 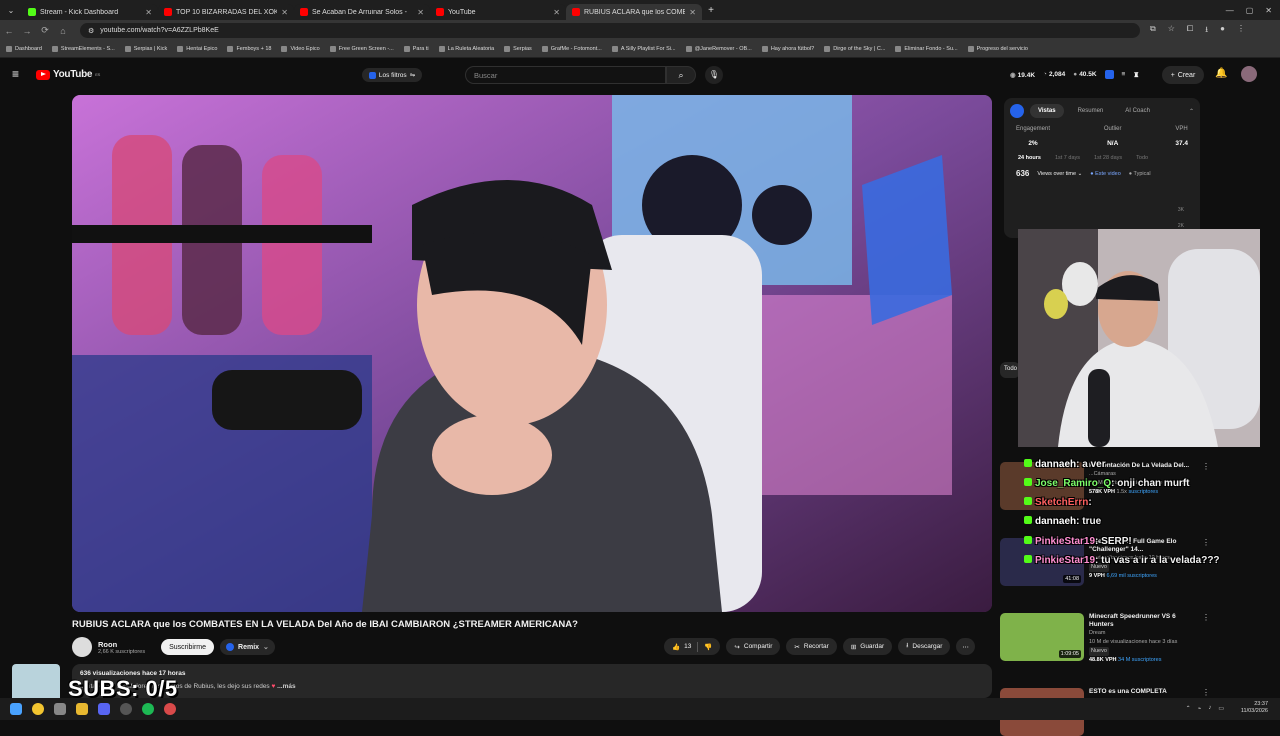 What do you see at coordinates (126, 709) in the screenshot?
I see `obs-icon` at bounding box center [126, 709].